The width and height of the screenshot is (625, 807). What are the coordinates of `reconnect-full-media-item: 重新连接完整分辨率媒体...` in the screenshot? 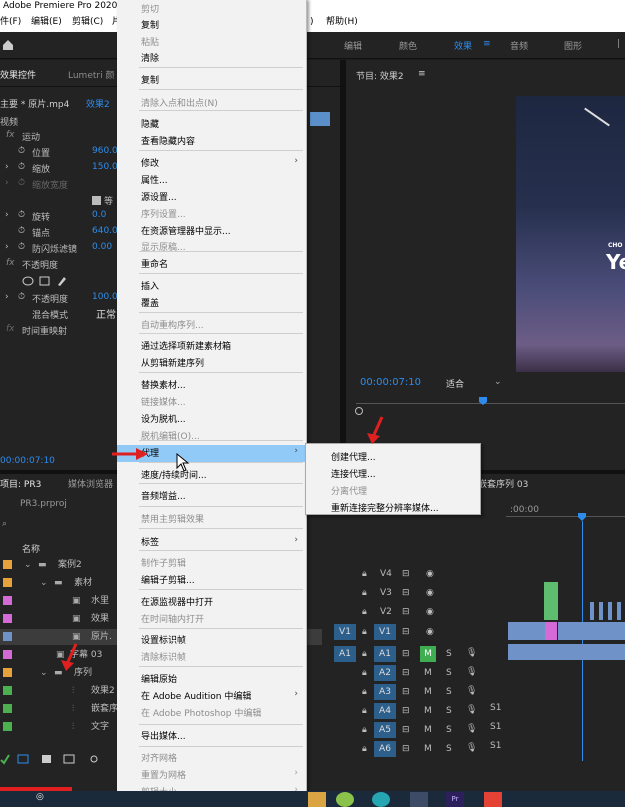 It's located at (385, 507).